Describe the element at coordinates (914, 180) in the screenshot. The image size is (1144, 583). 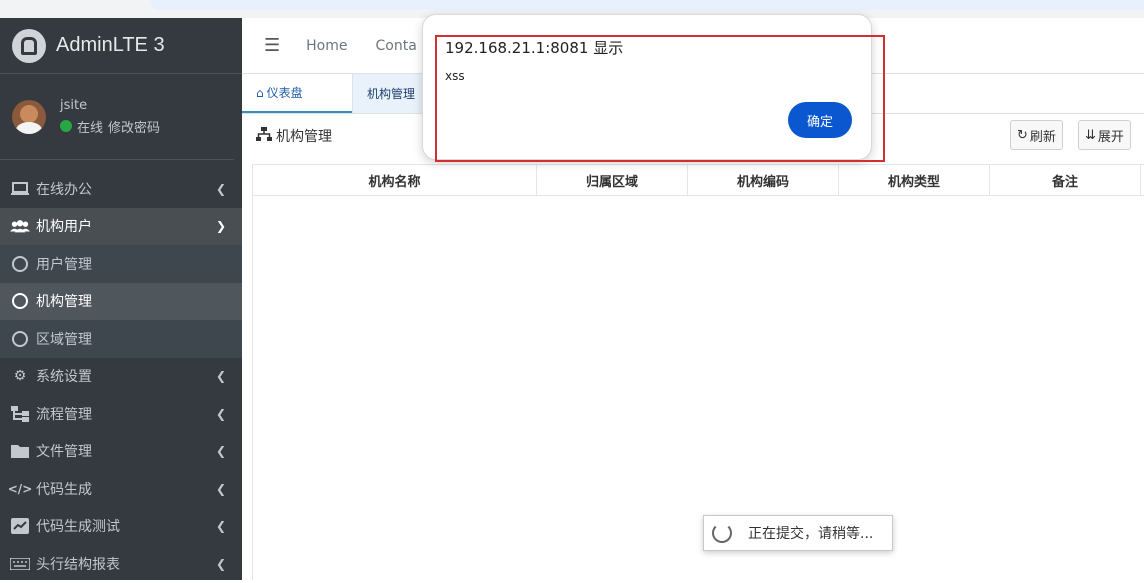
I see `column-header: 机构类型` at that location.